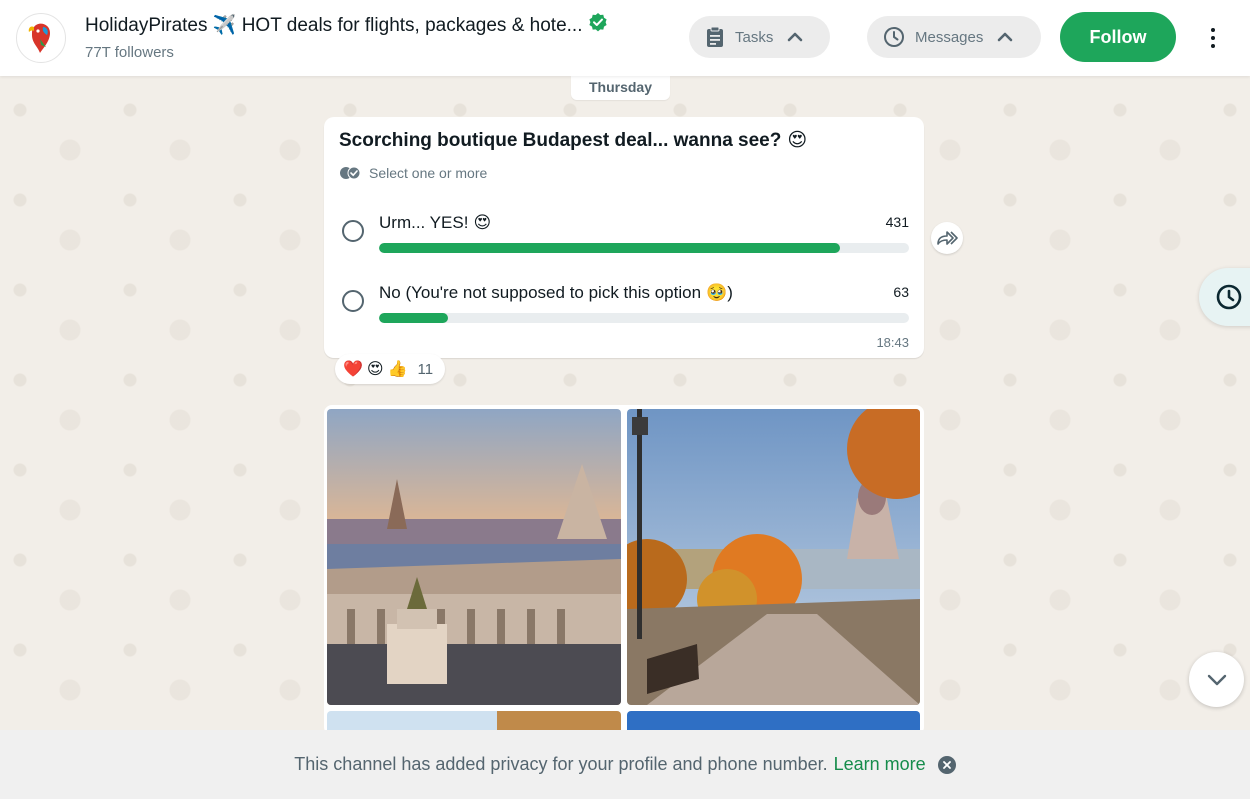  I want to click on poll-subtitle: Select one or more, so click(413, 173).